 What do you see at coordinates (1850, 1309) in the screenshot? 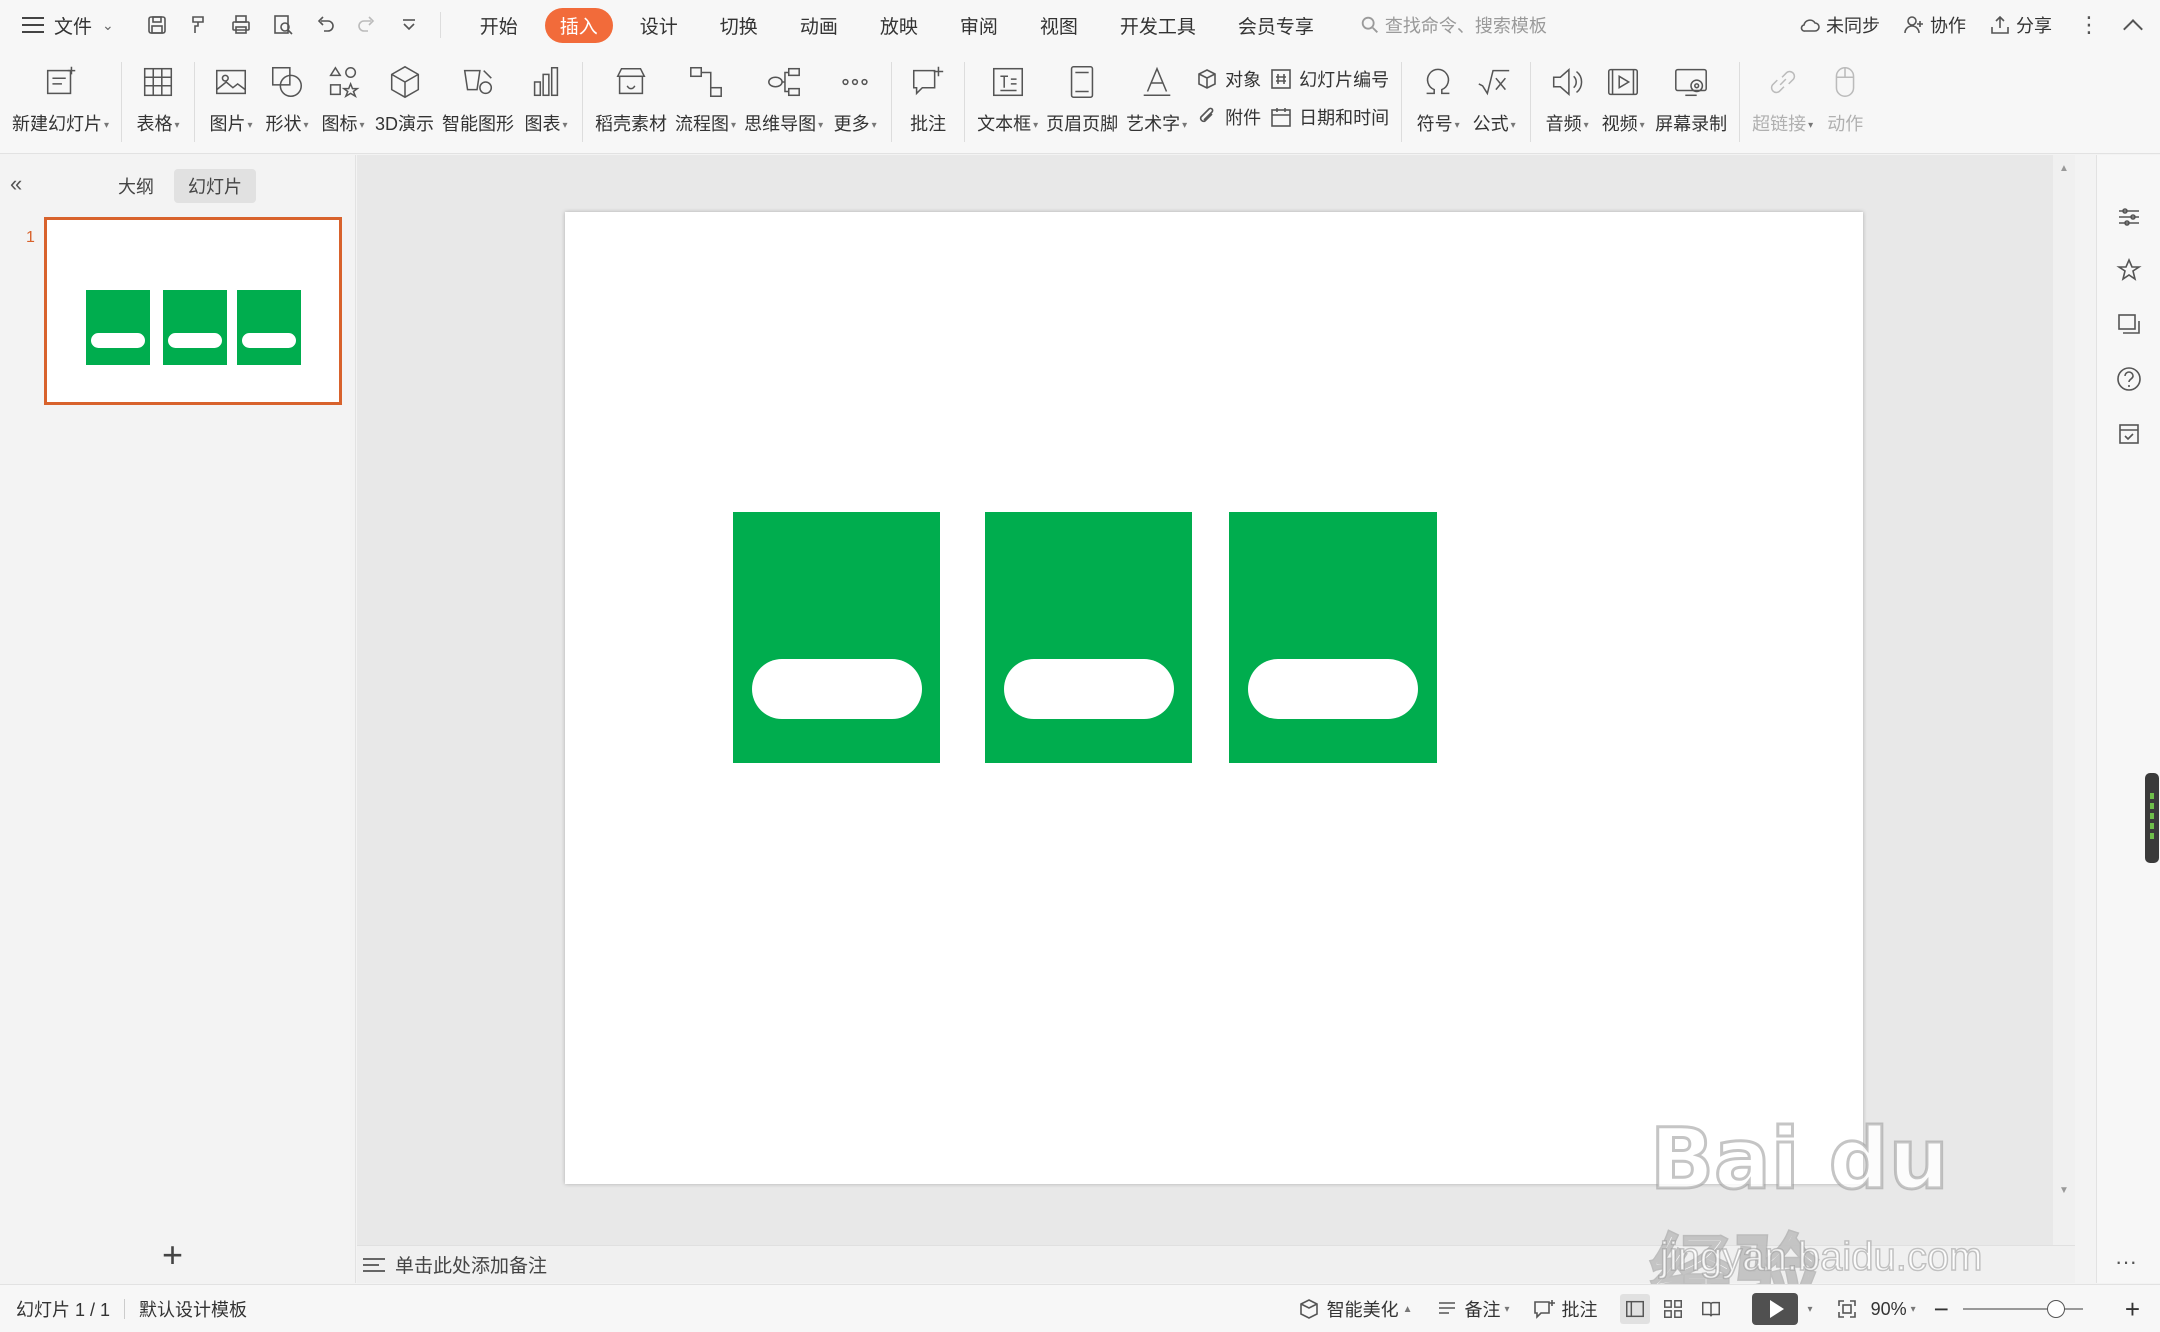
I see `fit-window-button` at bounding box center [1850, 1309].